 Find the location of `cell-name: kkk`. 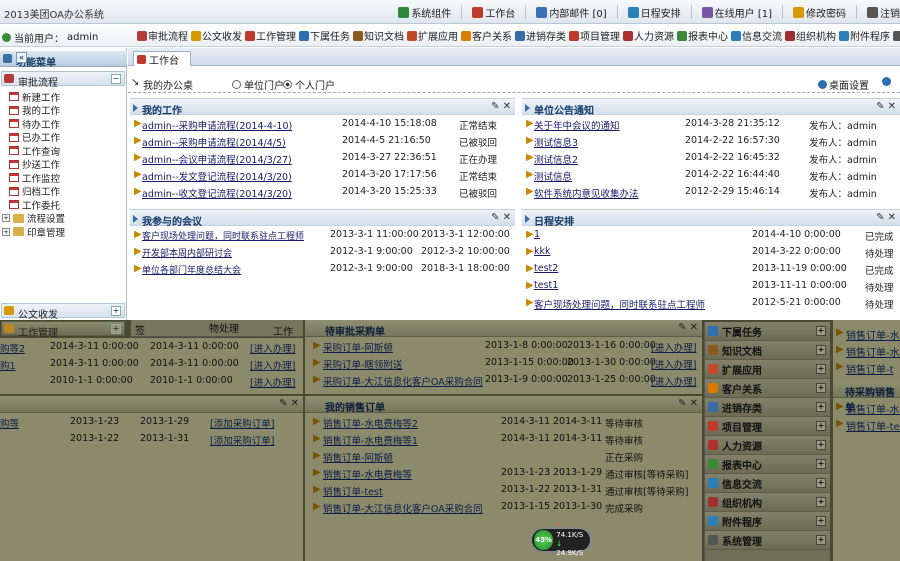

cell-name: kkk is located at coordinates (542, 251).